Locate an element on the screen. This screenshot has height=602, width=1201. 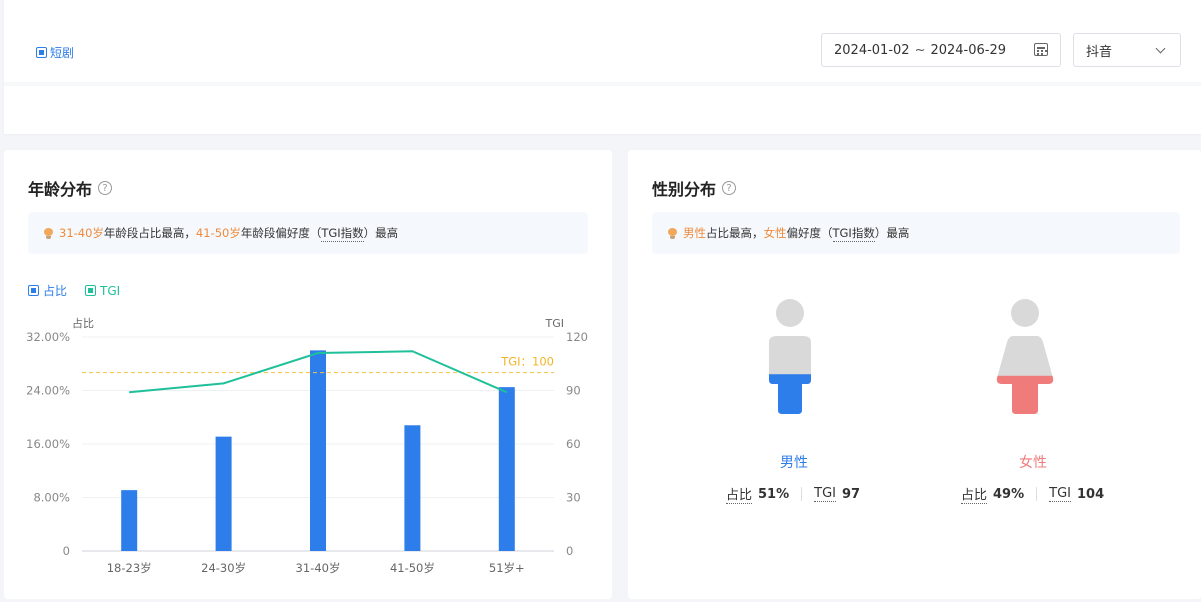
female-share-value: 49% is located at coordinates (1009, 494).